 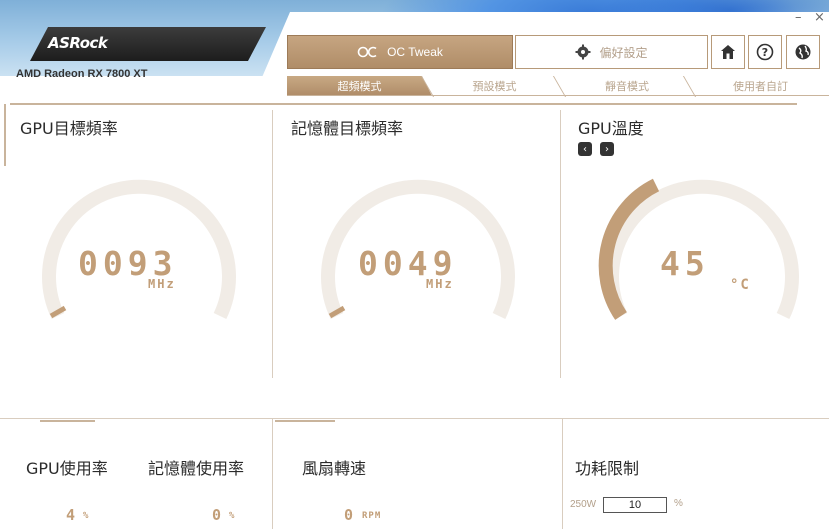 I want to click on globe-icon, so click(x=803, y=52).